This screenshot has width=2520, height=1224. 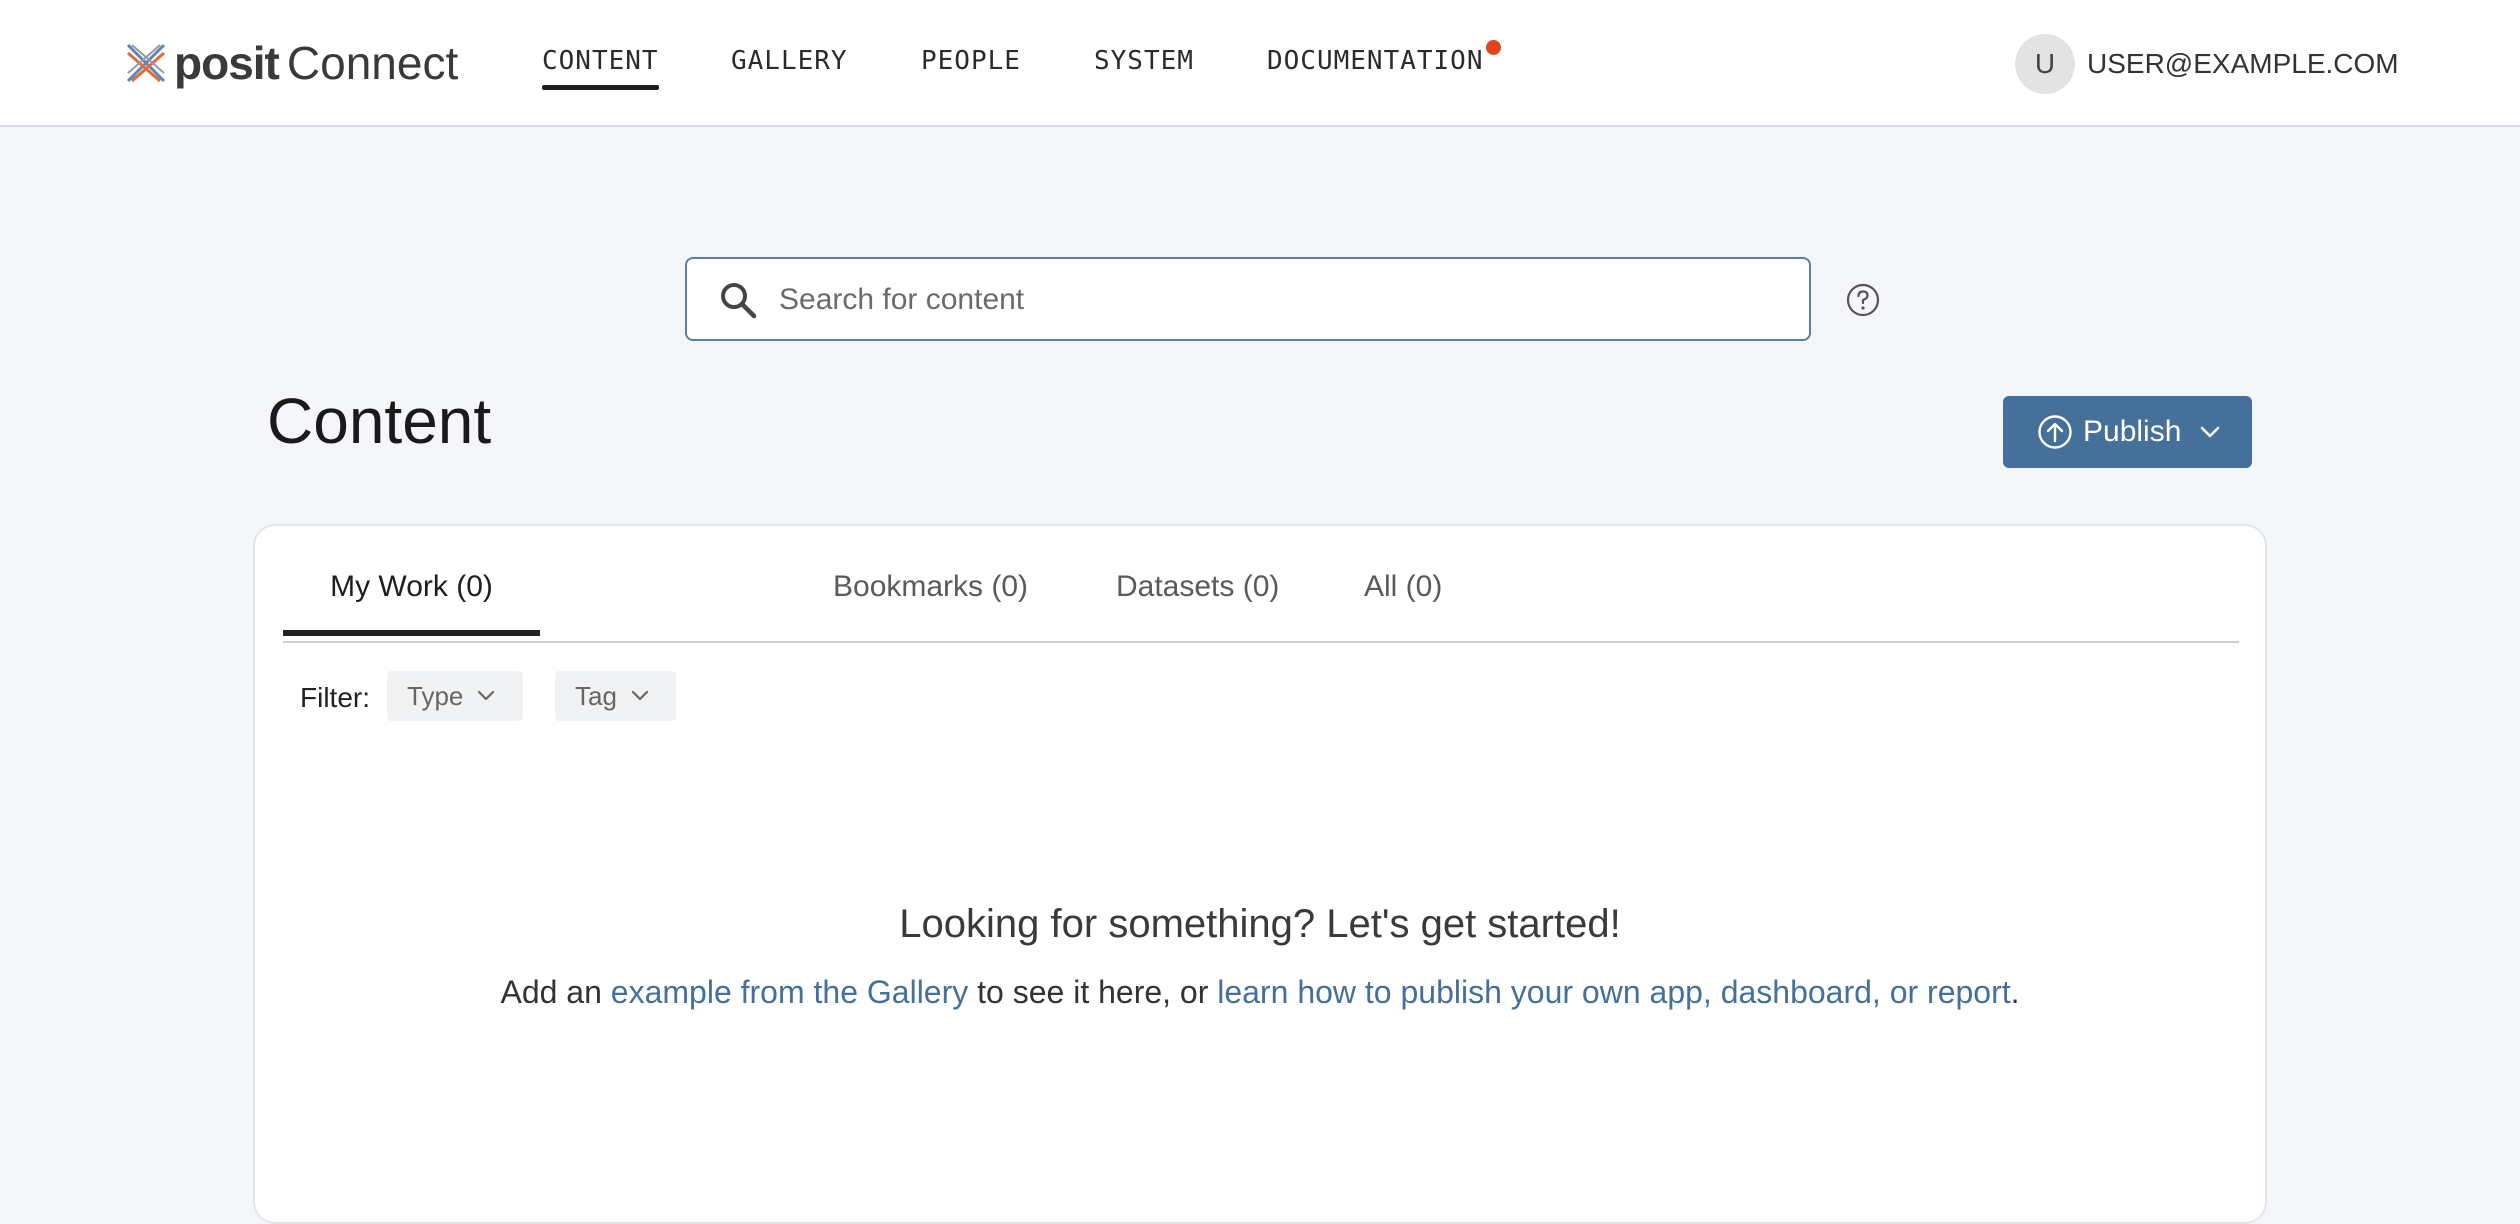 I want to click on tag-filter-dropdown: Tag, so click(x=615, y=696).